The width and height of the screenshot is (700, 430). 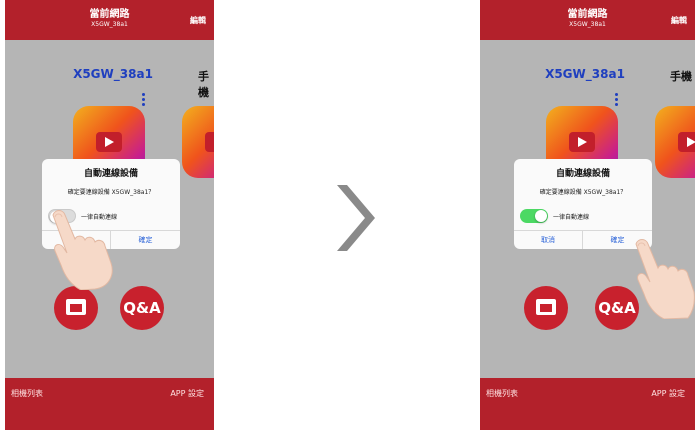 I want to click on qa-button: Q&A, so click(x=142, y=308).